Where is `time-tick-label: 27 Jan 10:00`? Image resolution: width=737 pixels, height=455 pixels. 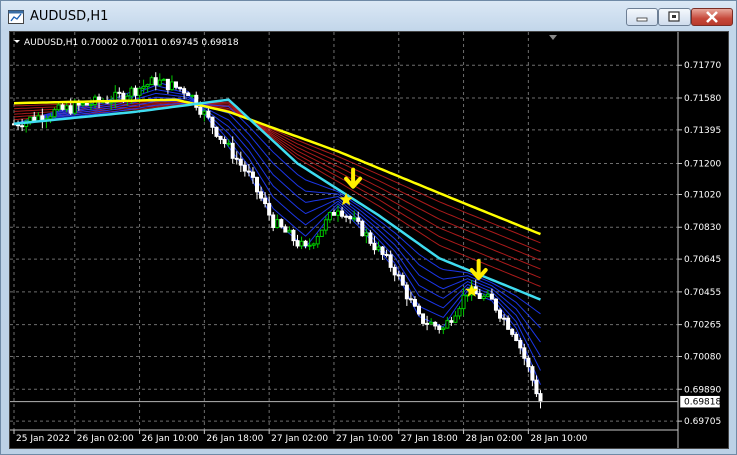
time-tick-label: 27 Jan 10:00 is located at coordinates (364, 439).